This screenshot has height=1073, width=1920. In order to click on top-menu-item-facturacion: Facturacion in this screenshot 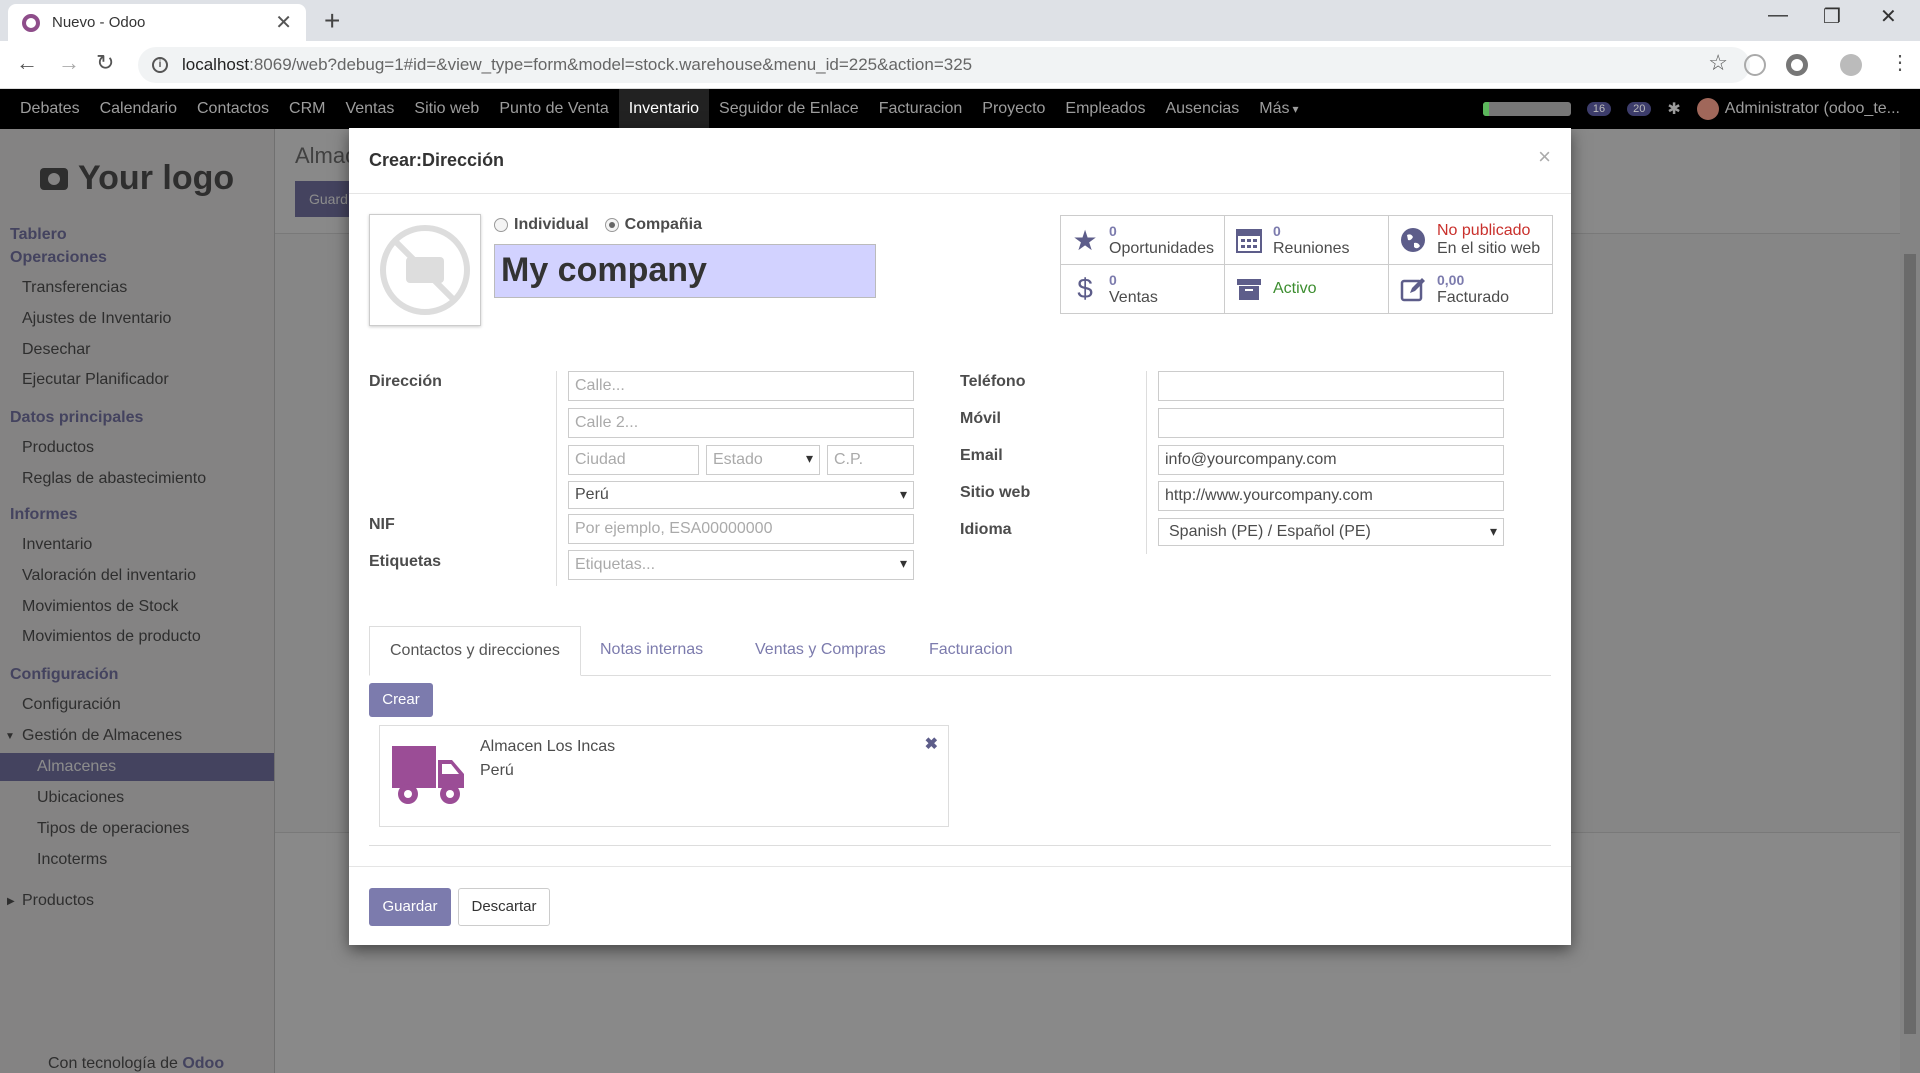, I will do `click(921, 109)`.